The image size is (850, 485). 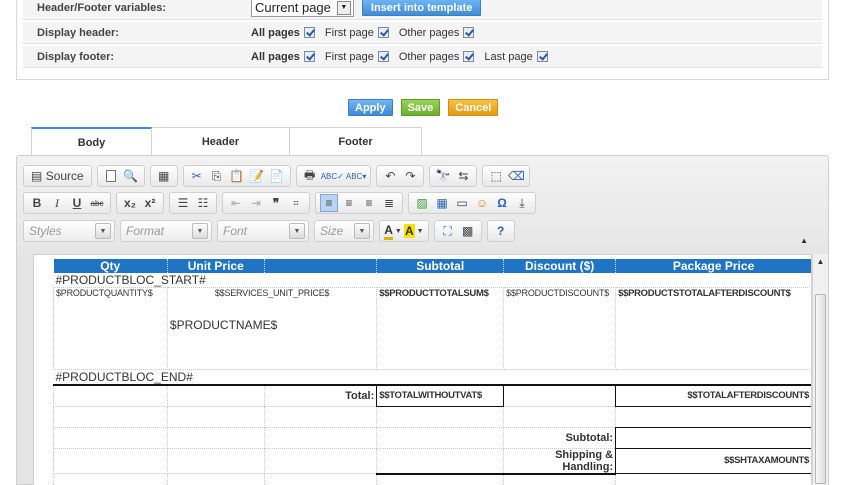 I want to click on collapse-toolbar-icon: ▲, so click(x=804, y=240).